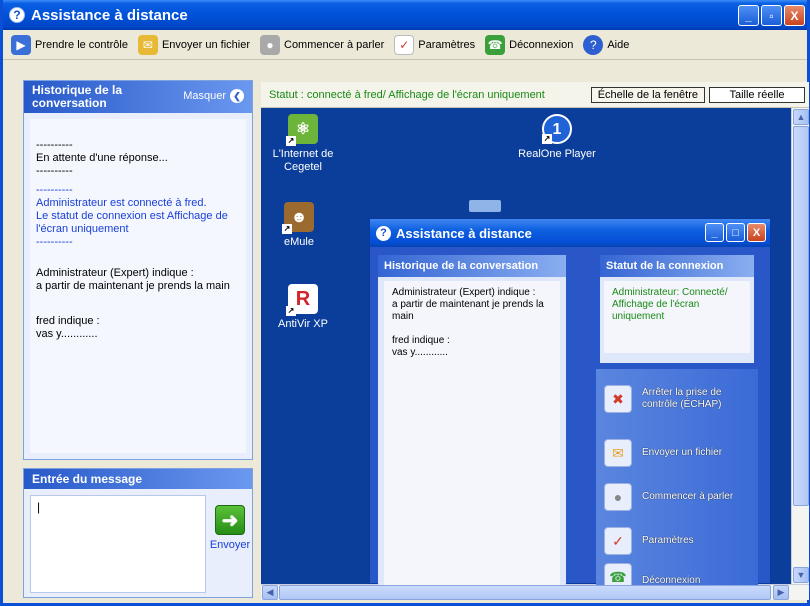 The height and width of the screenshot is (606, 810). I want to click on horizontal-scrollbar: ◀ ▶, so click(535, 592).